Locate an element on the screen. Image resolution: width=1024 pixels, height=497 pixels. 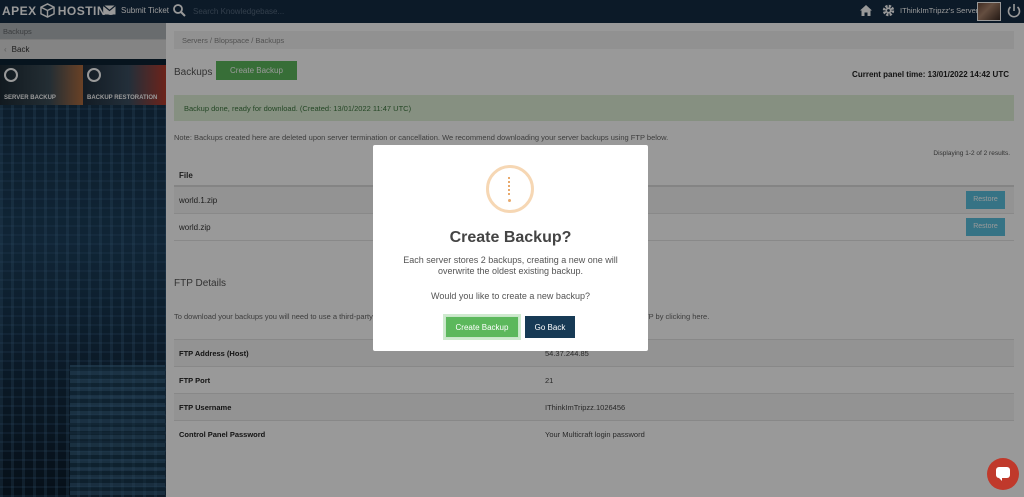
warning-mark is located at coordinates (510, 186).